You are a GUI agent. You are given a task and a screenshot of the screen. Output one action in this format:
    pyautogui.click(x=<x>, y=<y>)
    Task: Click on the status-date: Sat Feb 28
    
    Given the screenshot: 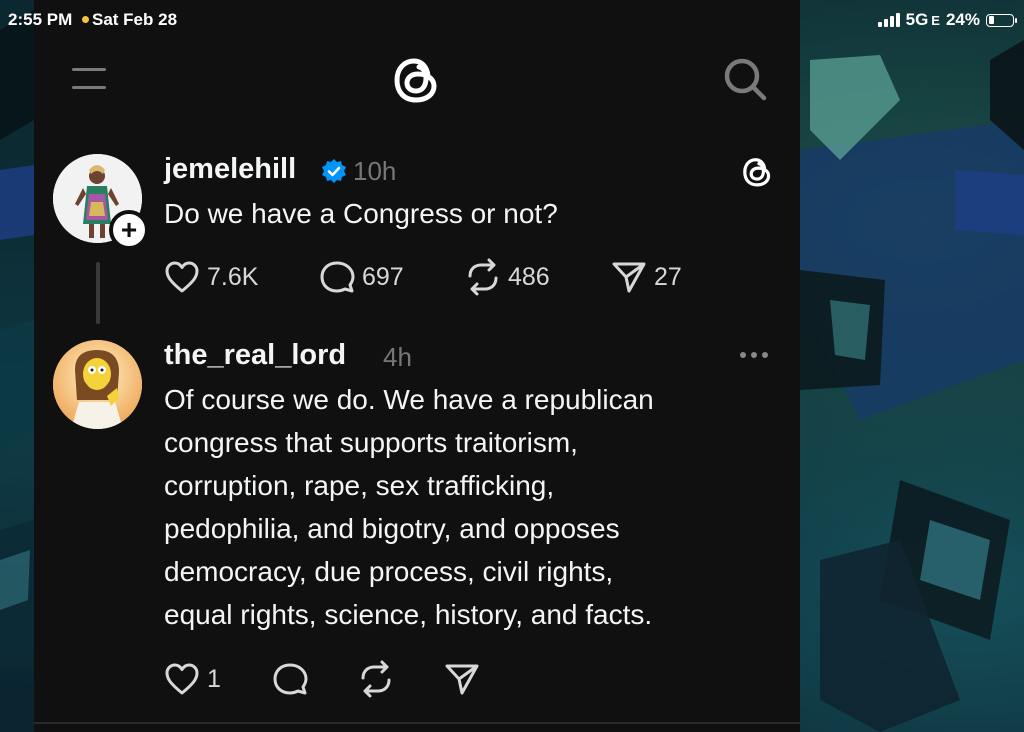 What is the action you would take?
    pyautogui.click(x=135, y=19)
    